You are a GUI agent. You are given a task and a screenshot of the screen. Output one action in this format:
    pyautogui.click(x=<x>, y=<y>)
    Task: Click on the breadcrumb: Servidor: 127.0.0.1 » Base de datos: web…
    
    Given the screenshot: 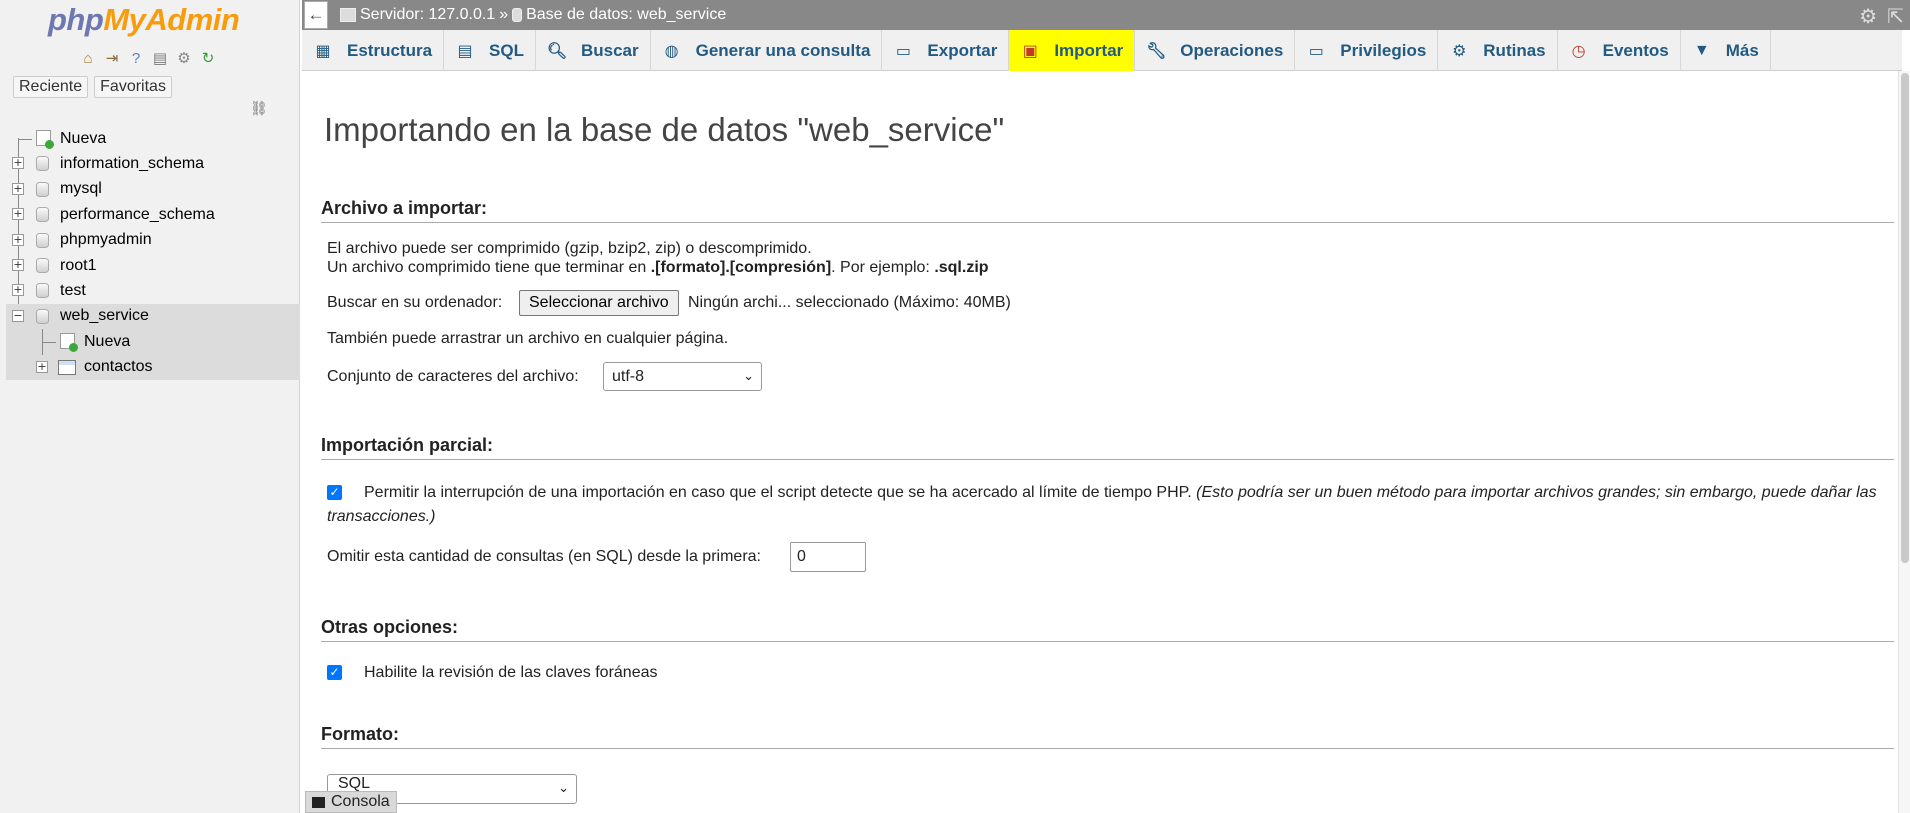 What is the action you would take?
    pyautogui.click(x=533, y=15)
    